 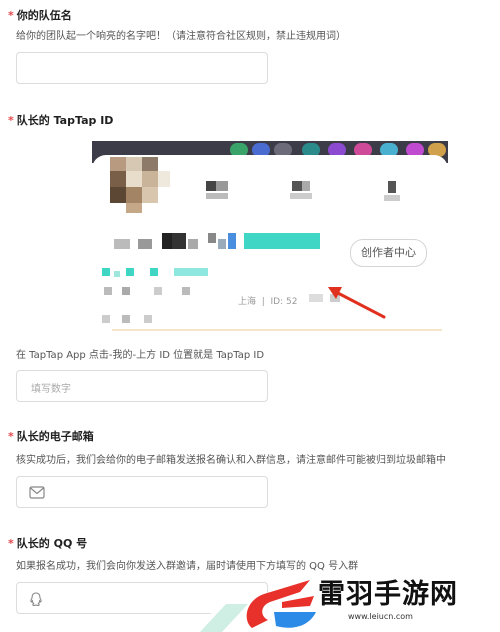 I want to click on captain-email-input, so click(x=142, y=492).